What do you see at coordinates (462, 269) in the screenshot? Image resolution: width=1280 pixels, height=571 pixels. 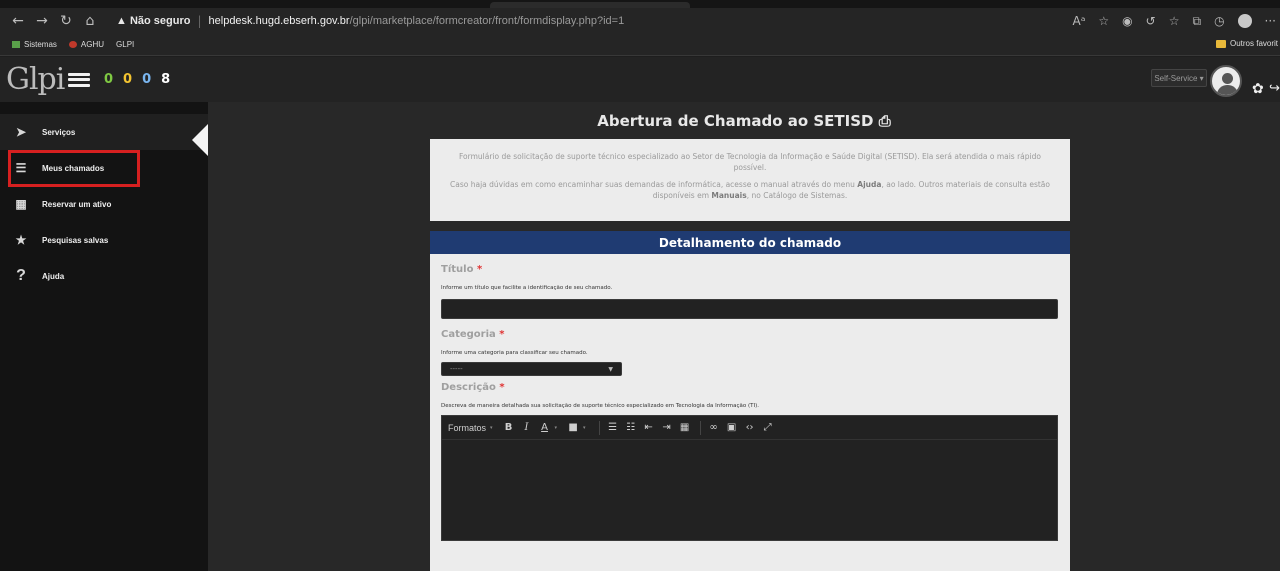 I see `titulo-label: Título *` at bounding box center [462, 269].